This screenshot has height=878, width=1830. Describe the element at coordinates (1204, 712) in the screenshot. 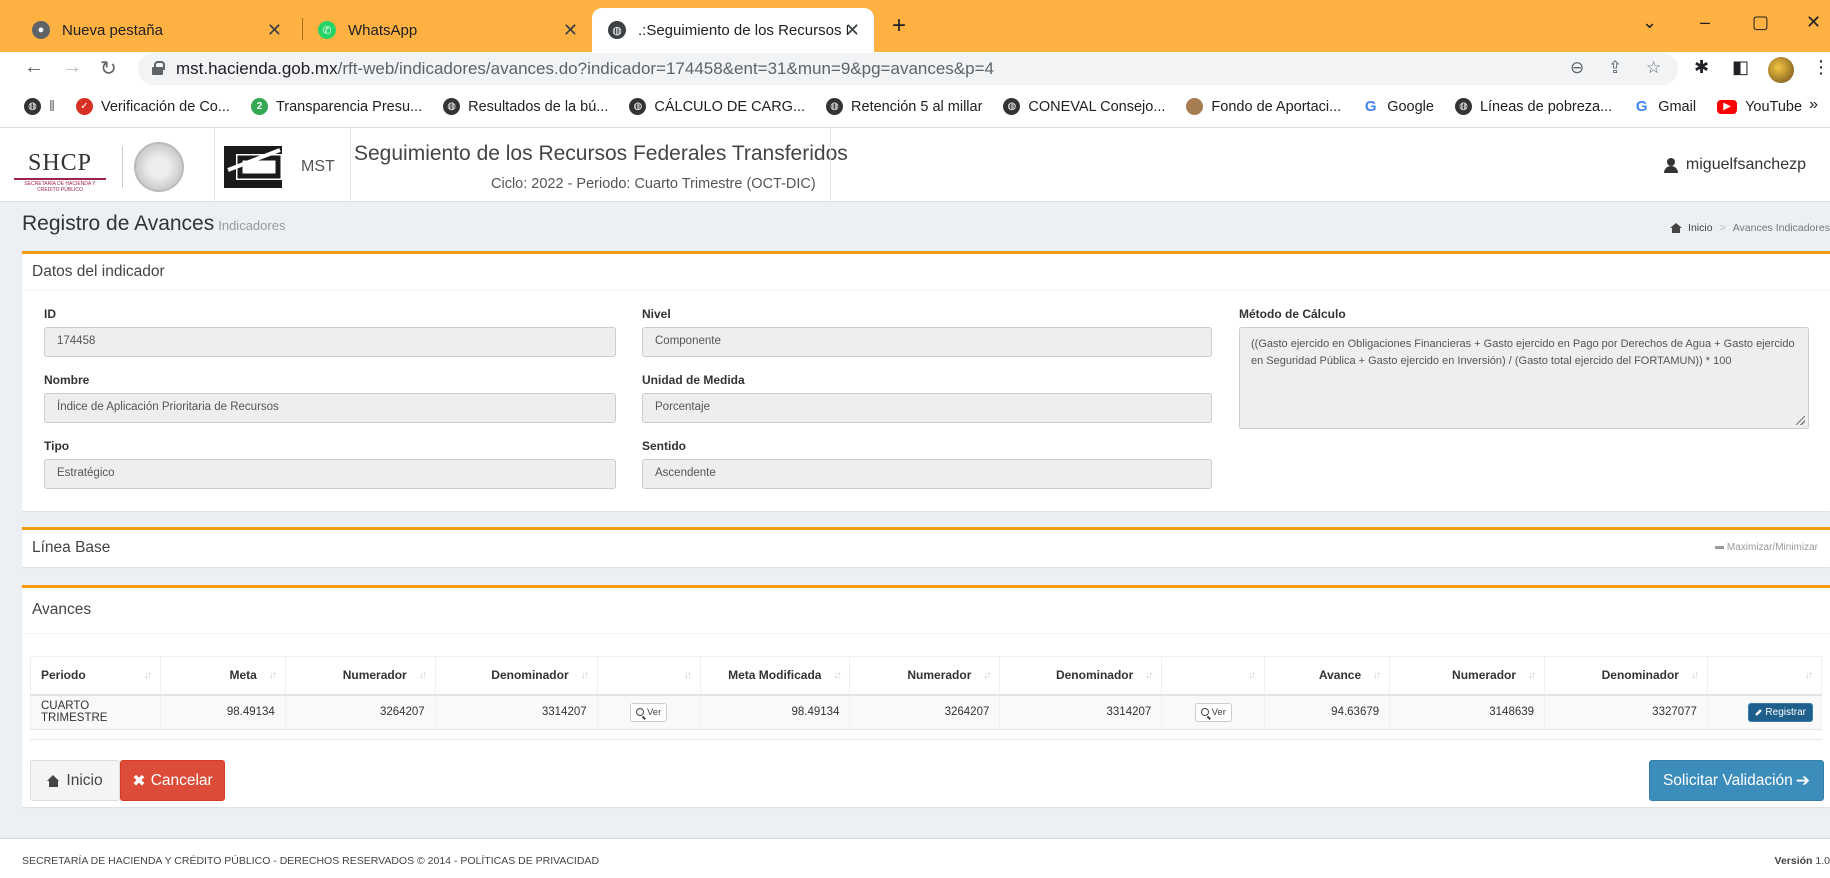

I see `search-icon` at that location.